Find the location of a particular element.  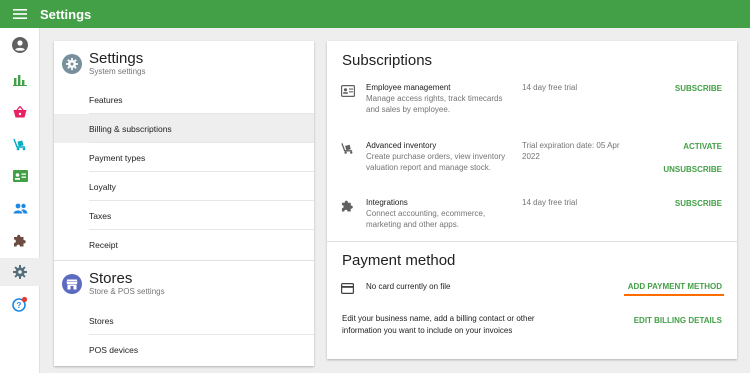

subscriptions-title: Subscriptions is located at coordinates (387, 60).